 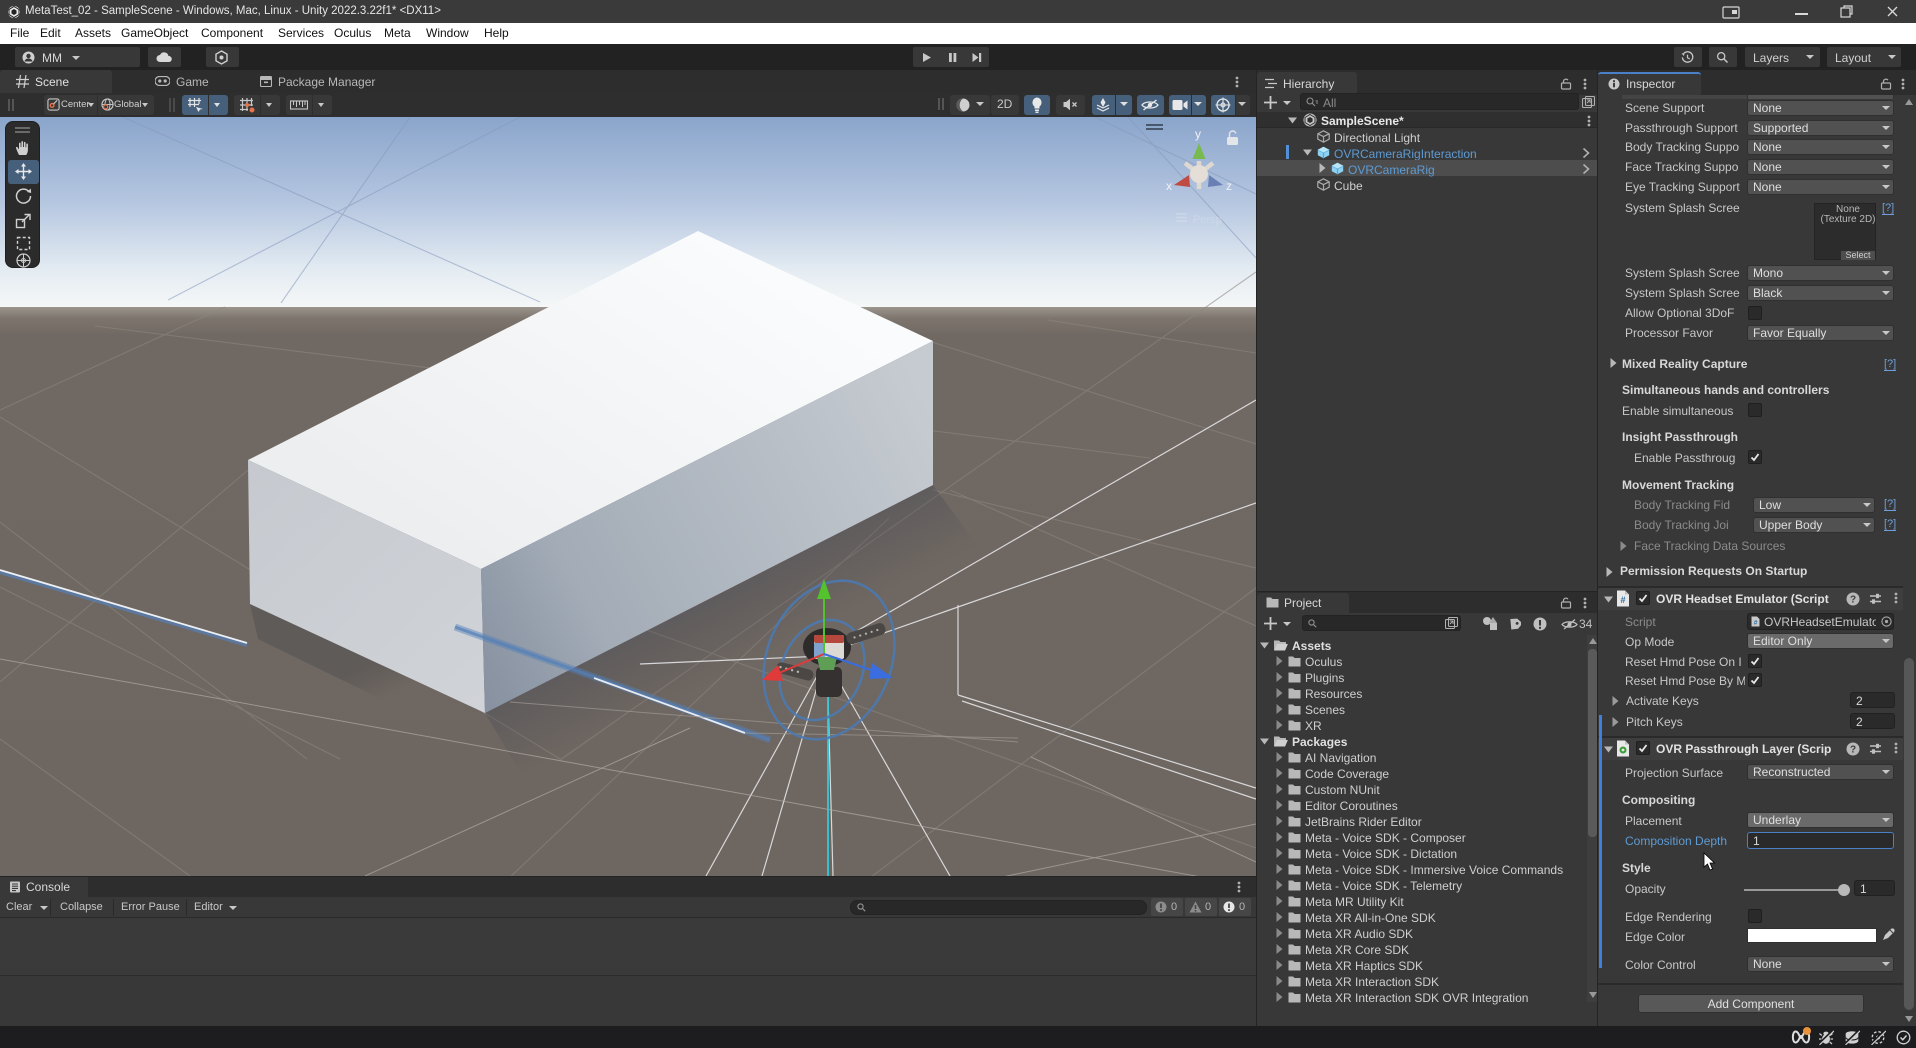 What do you see at coordinates (1198, 134) in the screenshot?
I see `svg-text: y` at bounding box center [1198, 134].